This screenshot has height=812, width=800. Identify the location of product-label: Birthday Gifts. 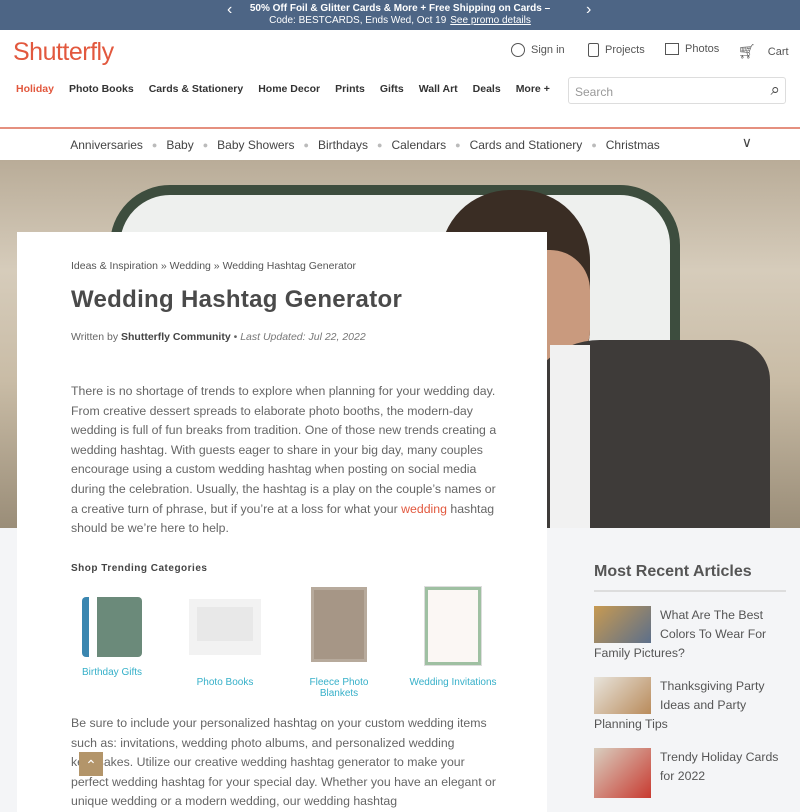
(112, 672).